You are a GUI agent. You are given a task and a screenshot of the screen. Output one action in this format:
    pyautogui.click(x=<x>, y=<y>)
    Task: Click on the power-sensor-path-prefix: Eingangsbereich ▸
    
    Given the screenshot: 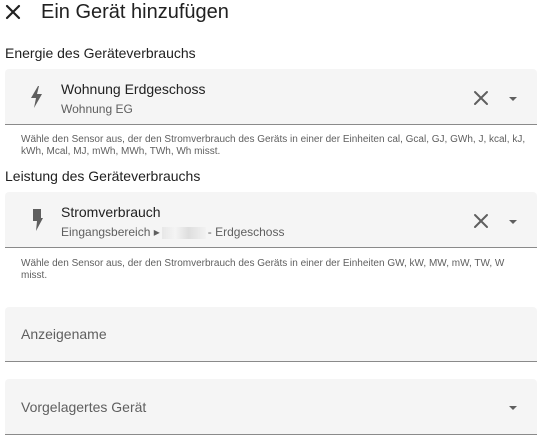 What is the action you would take?
    pyautogui.click(x=110, y=232)
    